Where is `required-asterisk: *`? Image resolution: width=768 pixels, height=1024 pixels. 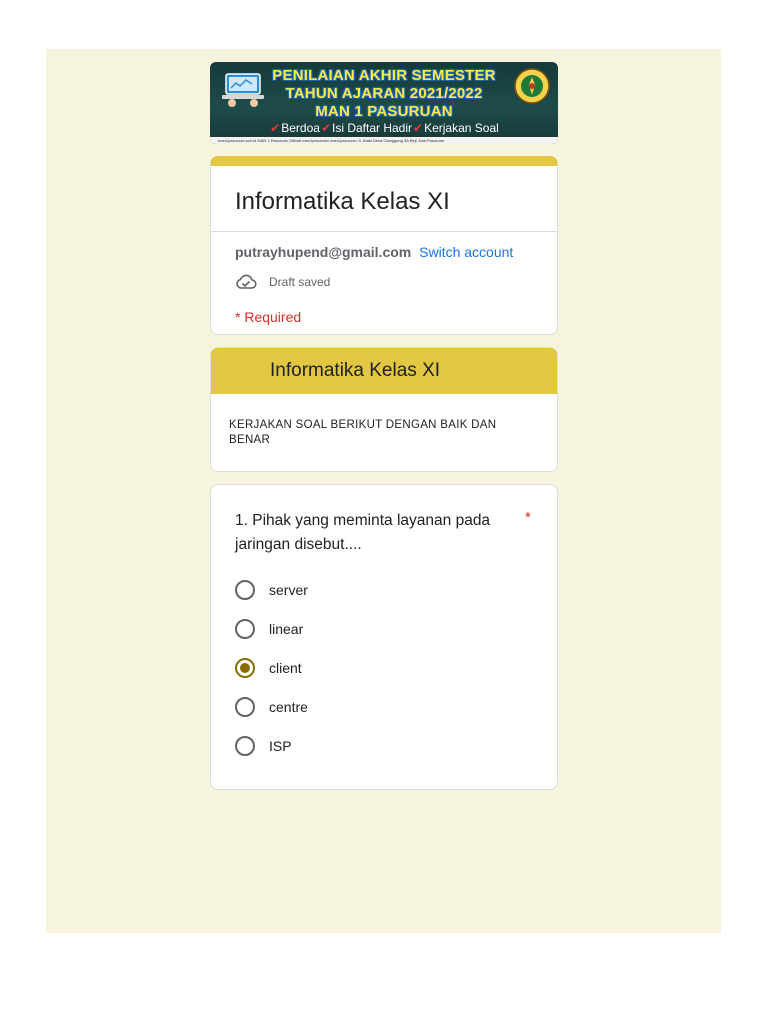
required-asterisk: * is located at coordinates (528, 517).